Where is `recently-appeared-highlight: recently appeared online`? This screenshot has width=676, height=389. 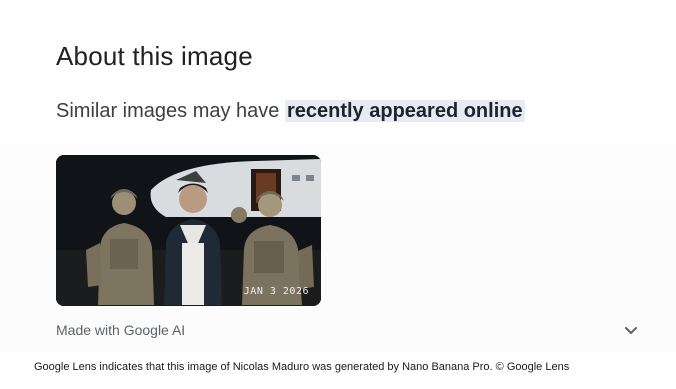 recently-appeared-highlight: recently appeared online is located at coordinates (404, 111).